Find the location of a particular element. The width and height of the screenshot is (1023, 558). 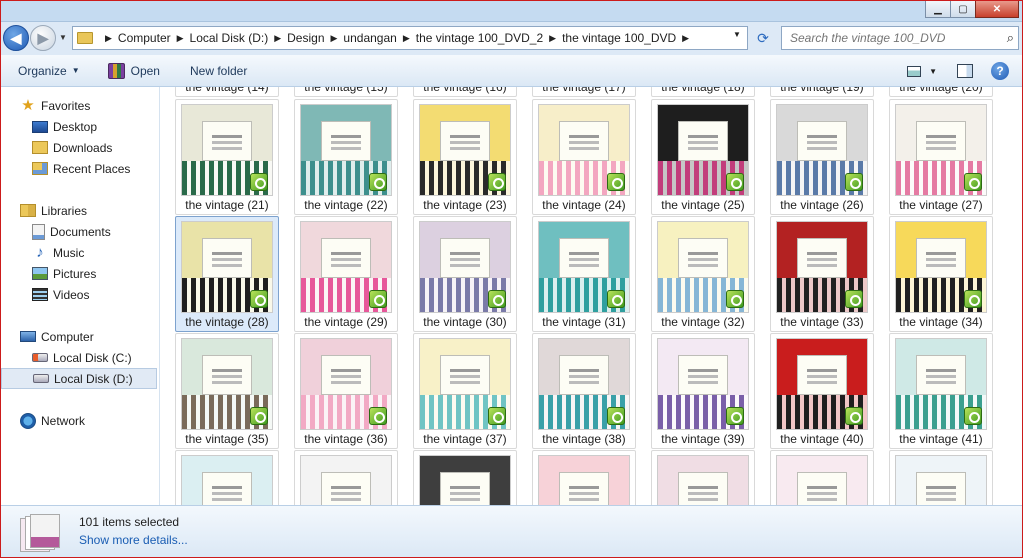

file-item: the vintage (17) is located at coordinates (584, 92).